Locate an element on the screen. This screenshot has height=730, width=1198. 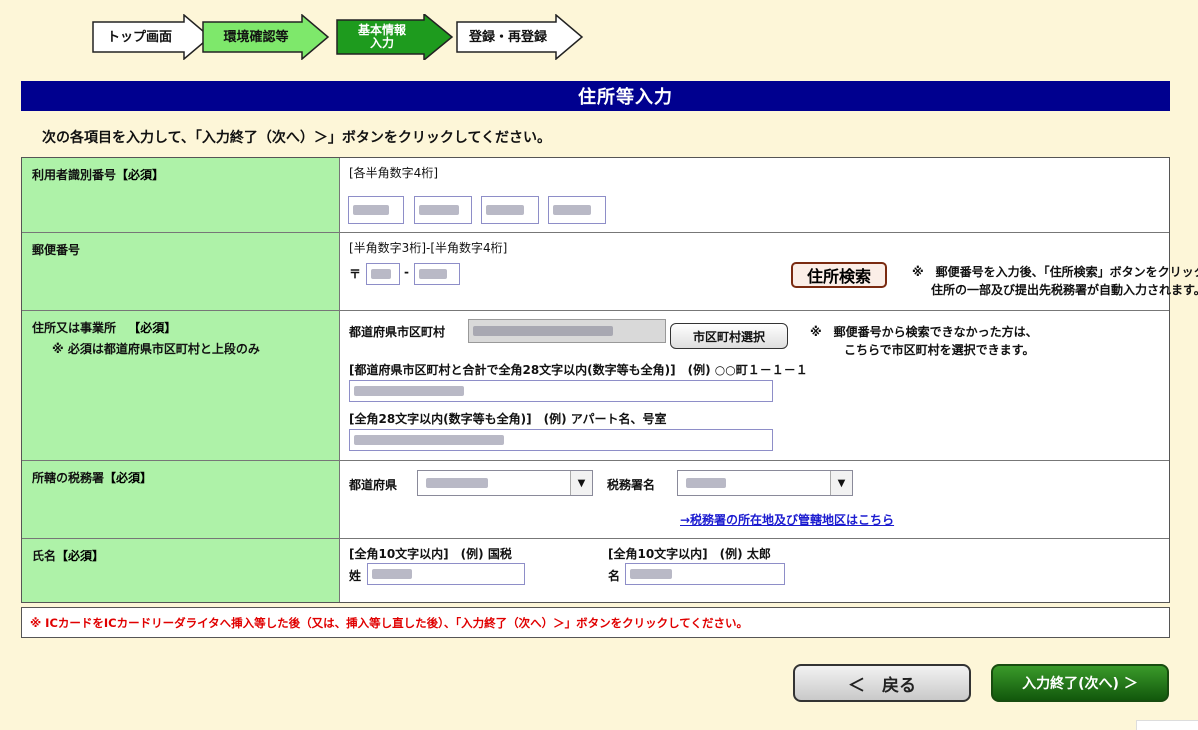
postal-code-label: 郵便番号 is located at coordinates (181, 271).